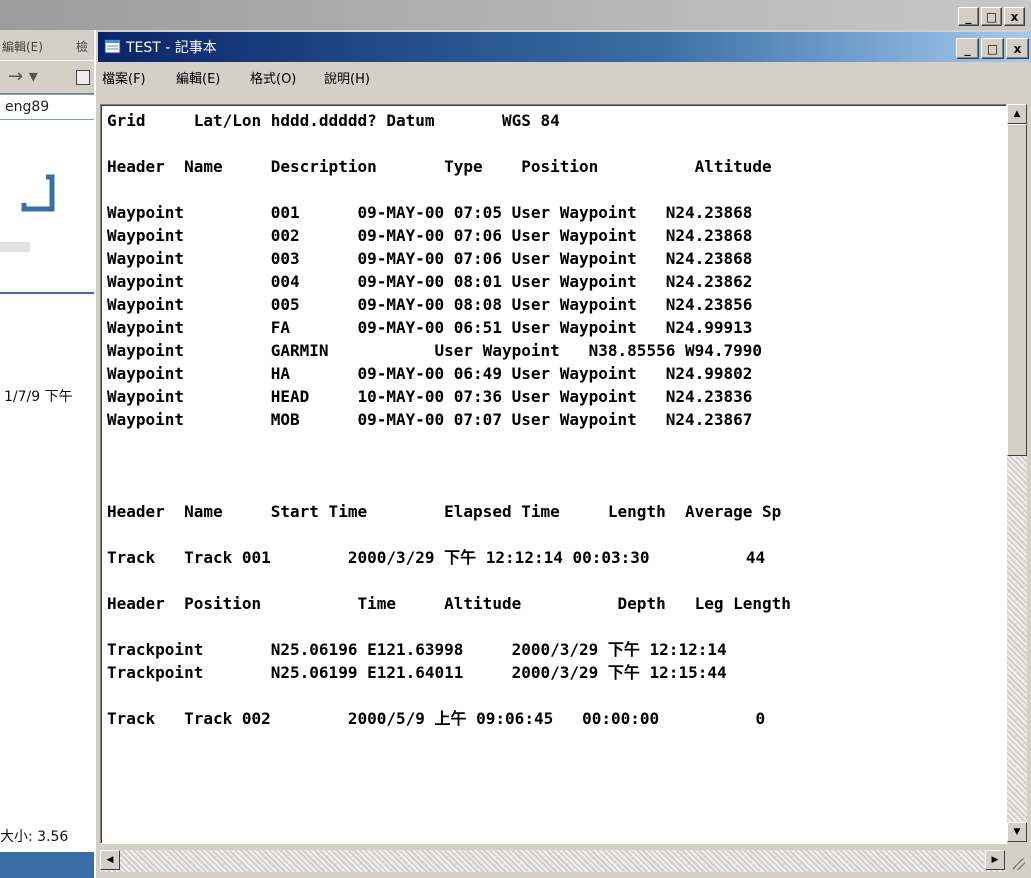  I want to click on background-window-body: 編輯(E) 檢 → ▾ eng89 1/7/9 下午 大小: 3.56, so click(47, 454).